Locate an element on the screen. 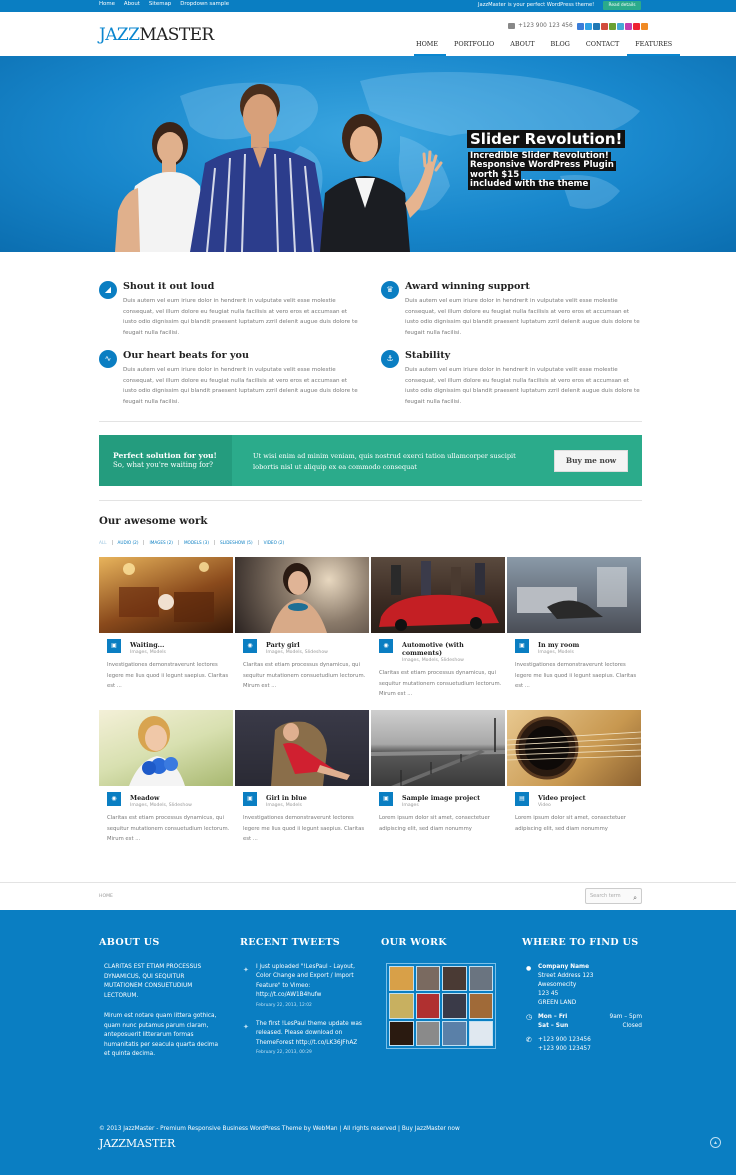 This screenshot has height=1175, width=736. google-plus-icon is located at coordinates (604, 26).